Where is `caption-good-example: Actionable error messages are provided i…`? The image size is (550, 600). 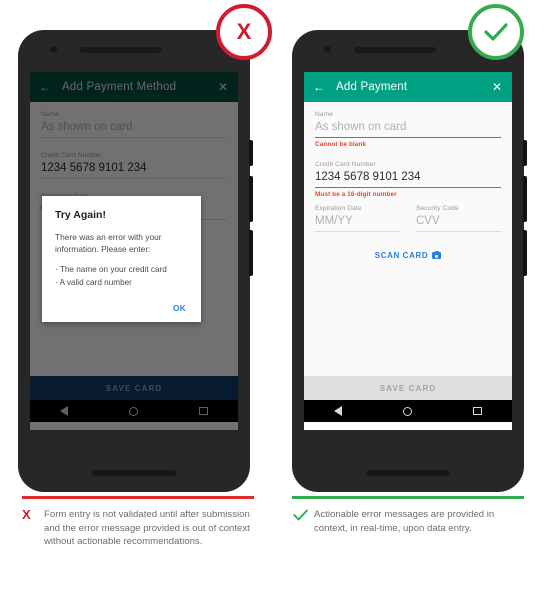
caption-good-example: Actionable error messages are provided i… is located at coordinates (408, 515).